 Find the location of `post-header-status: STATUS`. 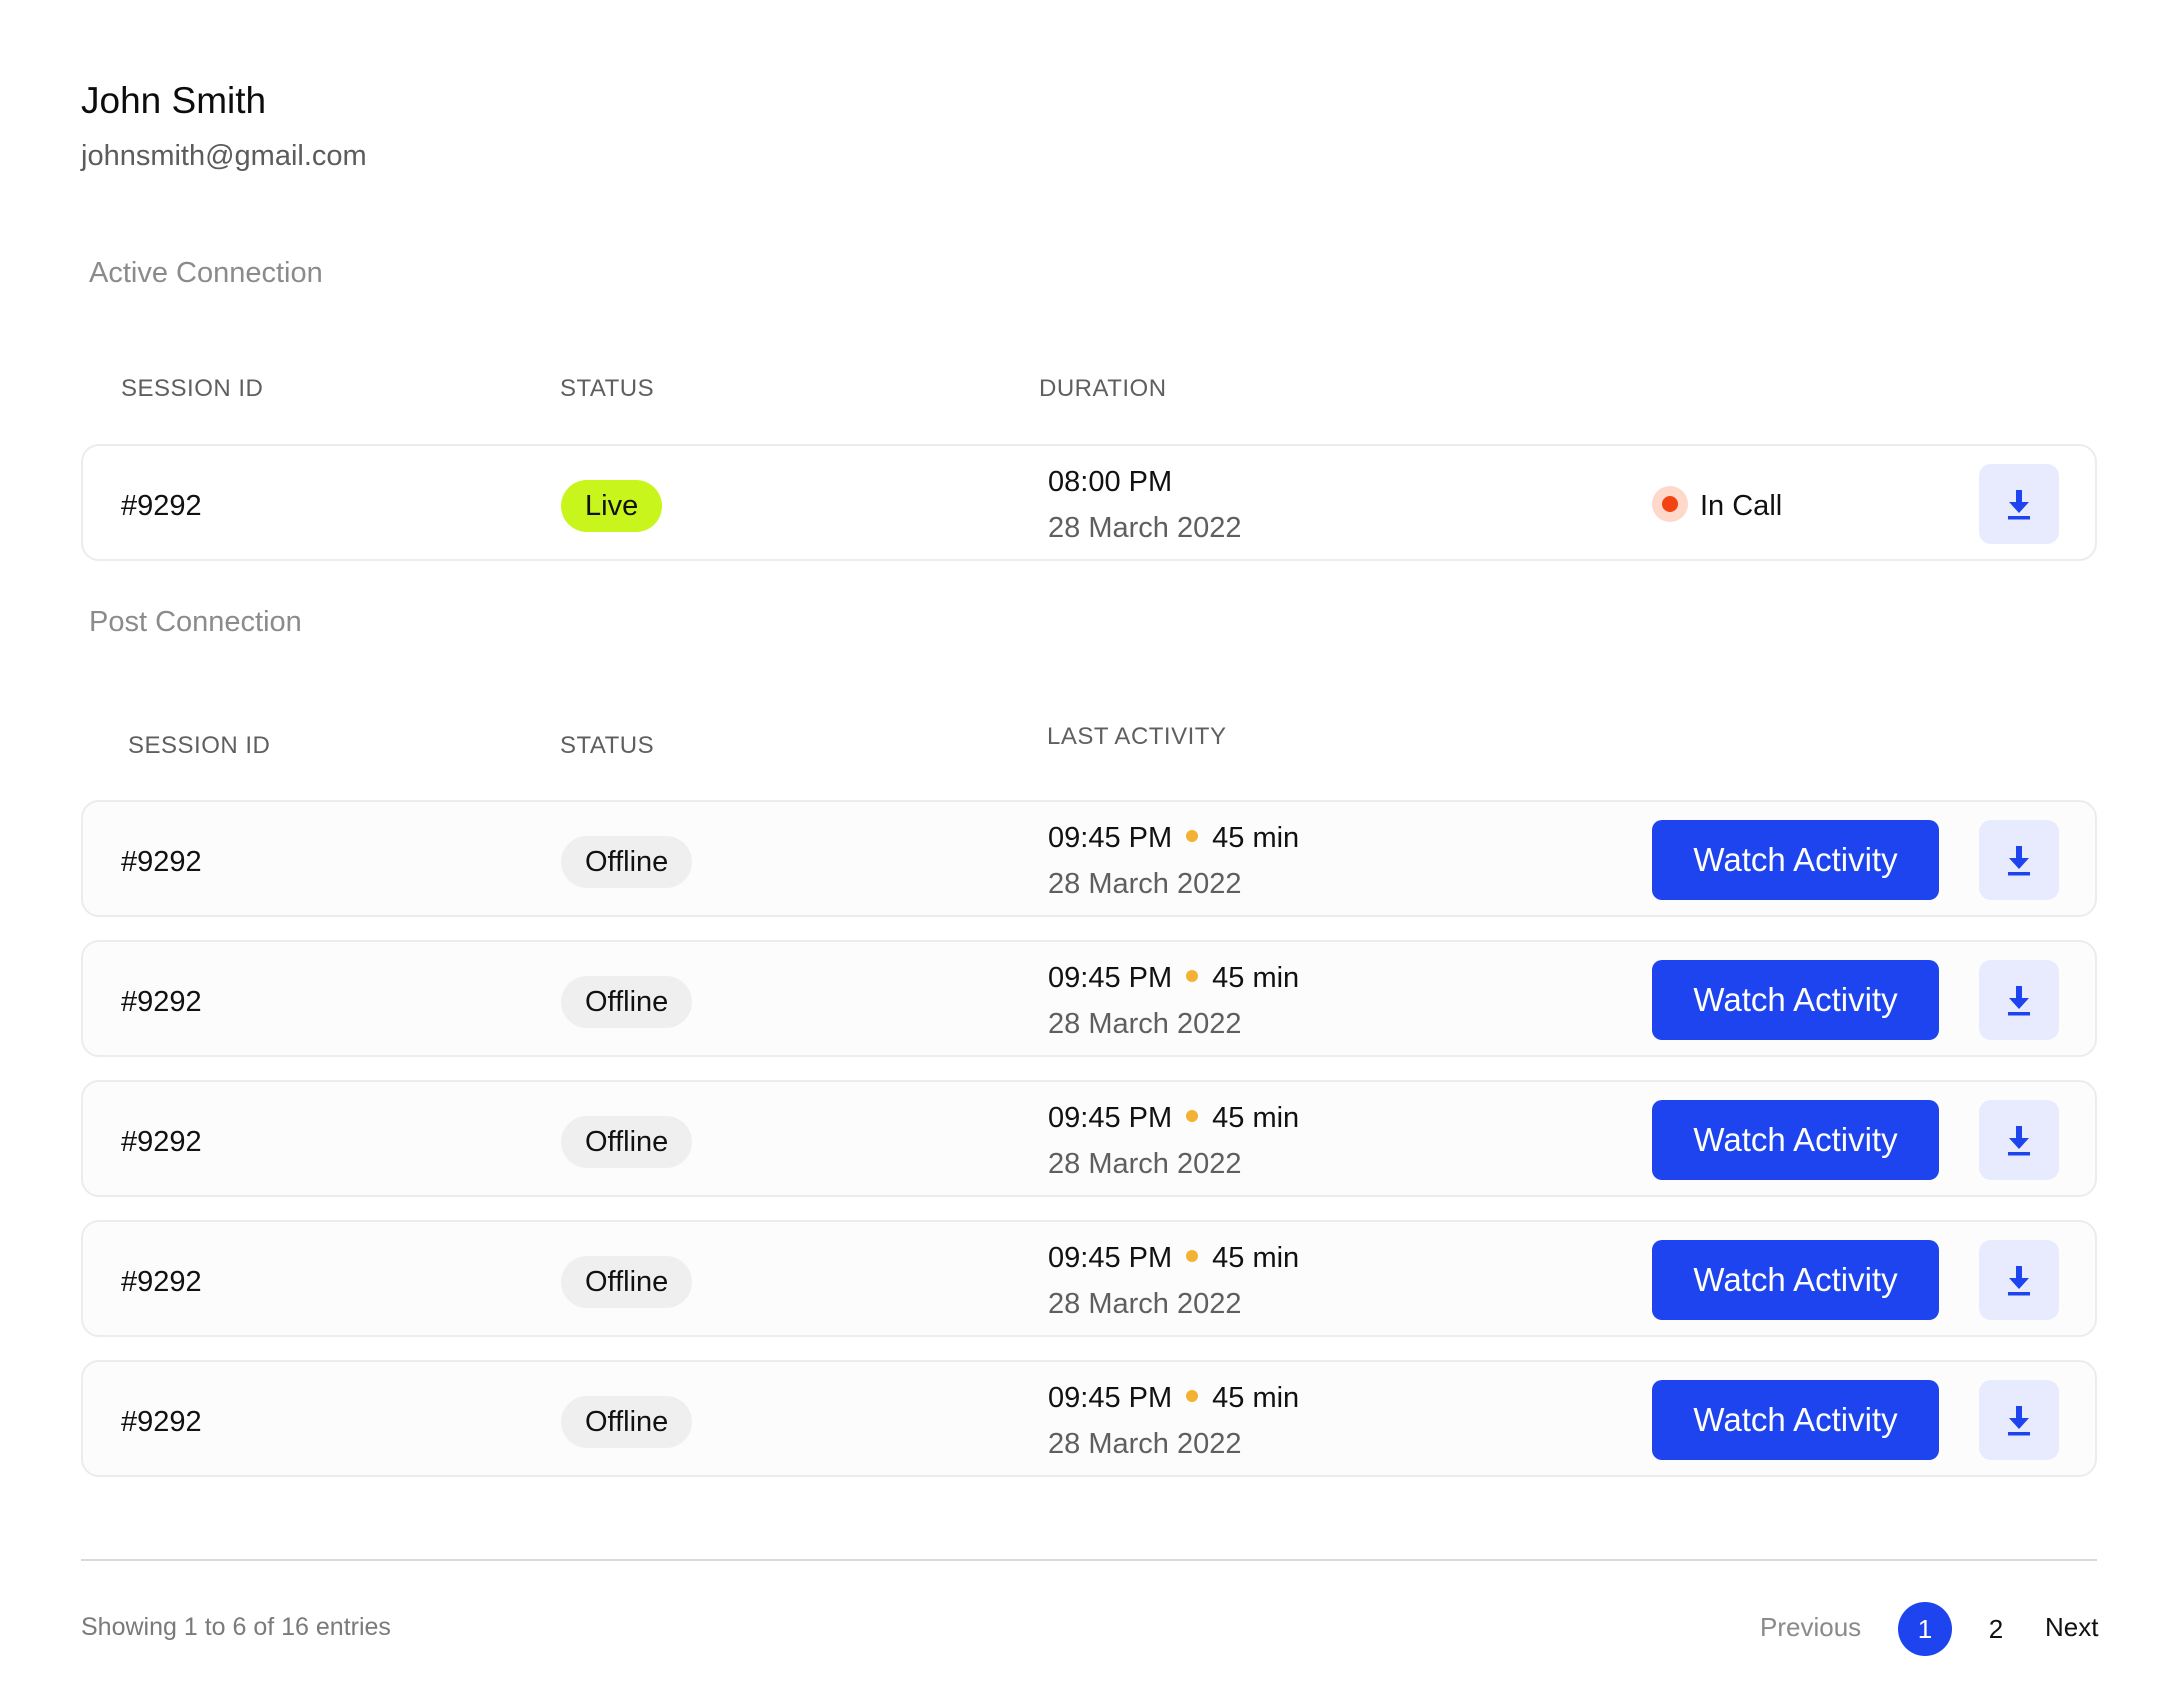

post-header-status: STATUS is located at coordinates (607, 745).